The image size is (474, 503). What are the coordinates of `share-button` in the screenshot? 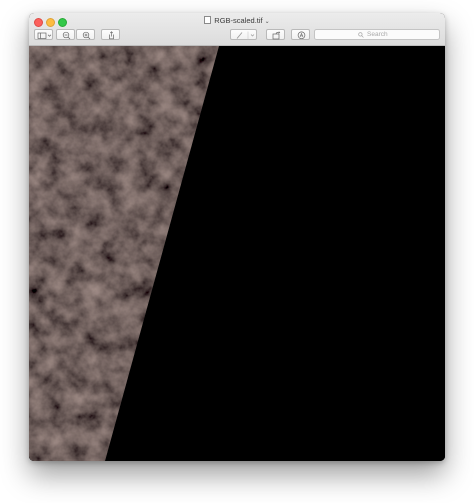 It's located at (110, 34).